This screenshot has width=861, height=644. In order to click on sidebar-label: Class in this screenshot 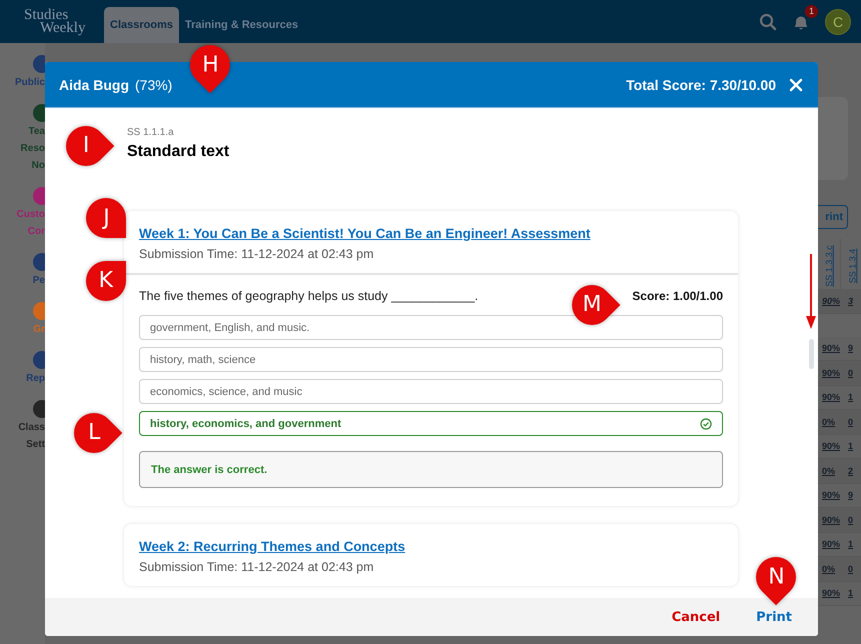, I will do `click(31, 428)`.